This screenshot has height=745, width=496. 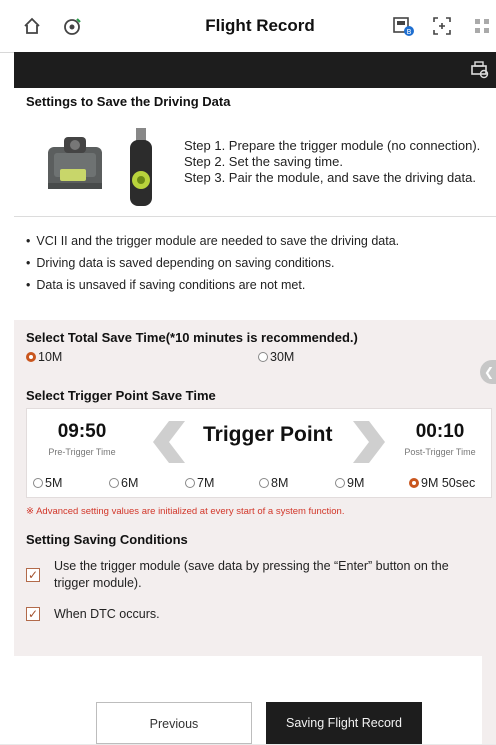 I want to click on pre-trigger-time: 09:50 Pre-Trigger Time, so click(x=82, y=439).